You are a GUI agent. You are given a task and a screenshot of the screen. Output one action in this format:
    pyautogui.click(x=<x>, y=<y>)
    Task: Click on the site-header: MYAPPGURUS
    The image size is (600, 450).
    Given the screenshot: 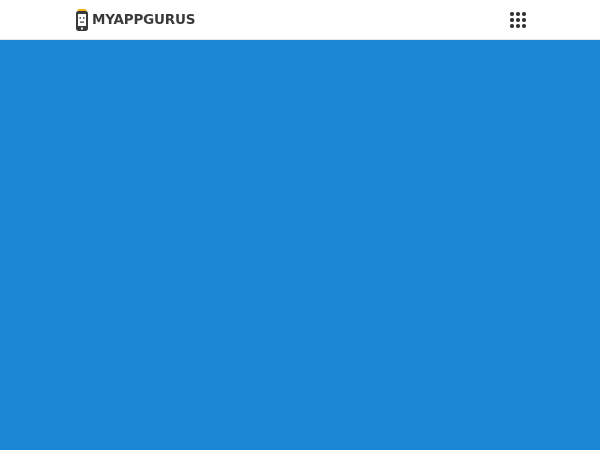 What is the action you would take?
    pyautogui.click(x=300, y=20)
    